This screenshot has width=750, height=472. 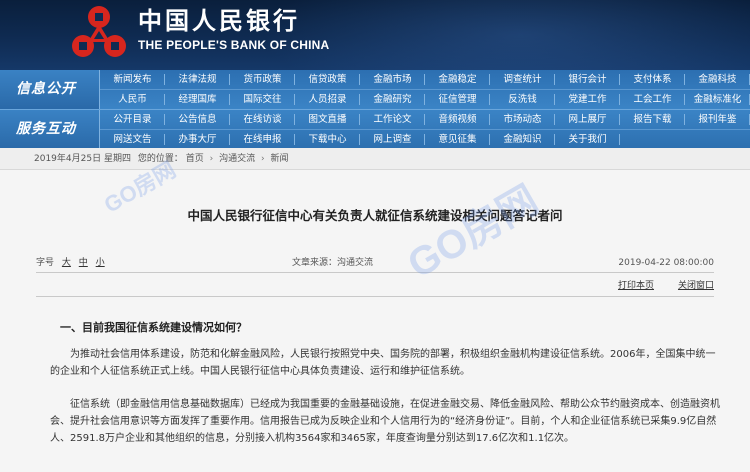 I want to click on article-source: 文章来源：沟通交流, so click(x=332, y=263).